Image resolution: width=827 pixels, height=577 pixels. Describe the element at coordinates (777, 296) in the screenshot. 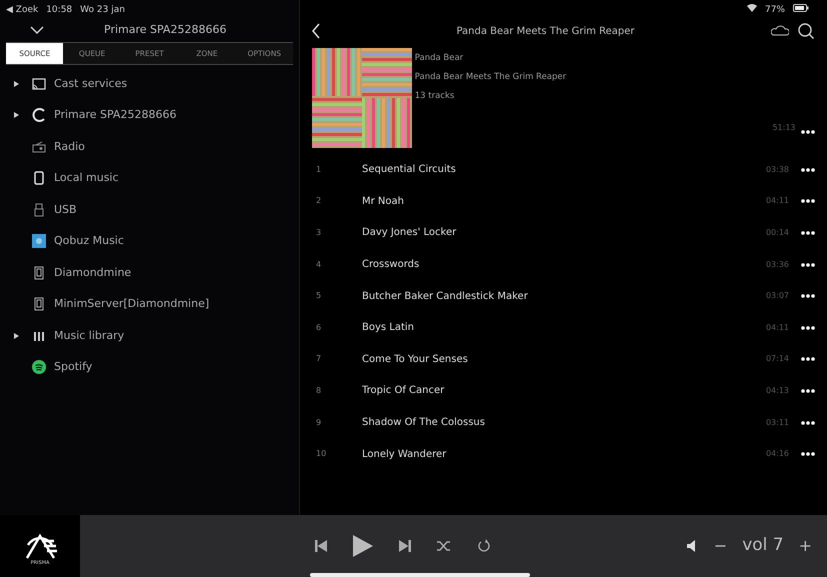

I see `track-duration: 03:07` at that location.